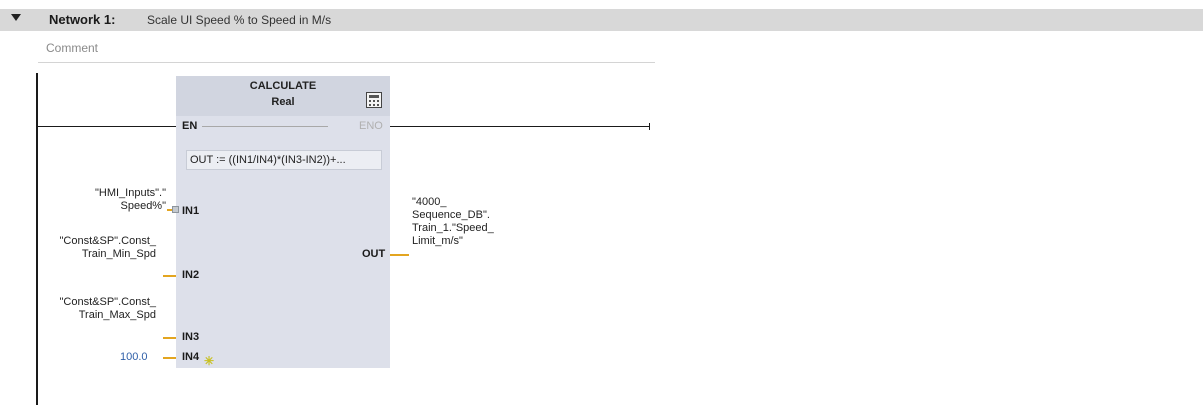  I want to click on operand-out-line-3: Train_1."Speed_, so click(453, 228).